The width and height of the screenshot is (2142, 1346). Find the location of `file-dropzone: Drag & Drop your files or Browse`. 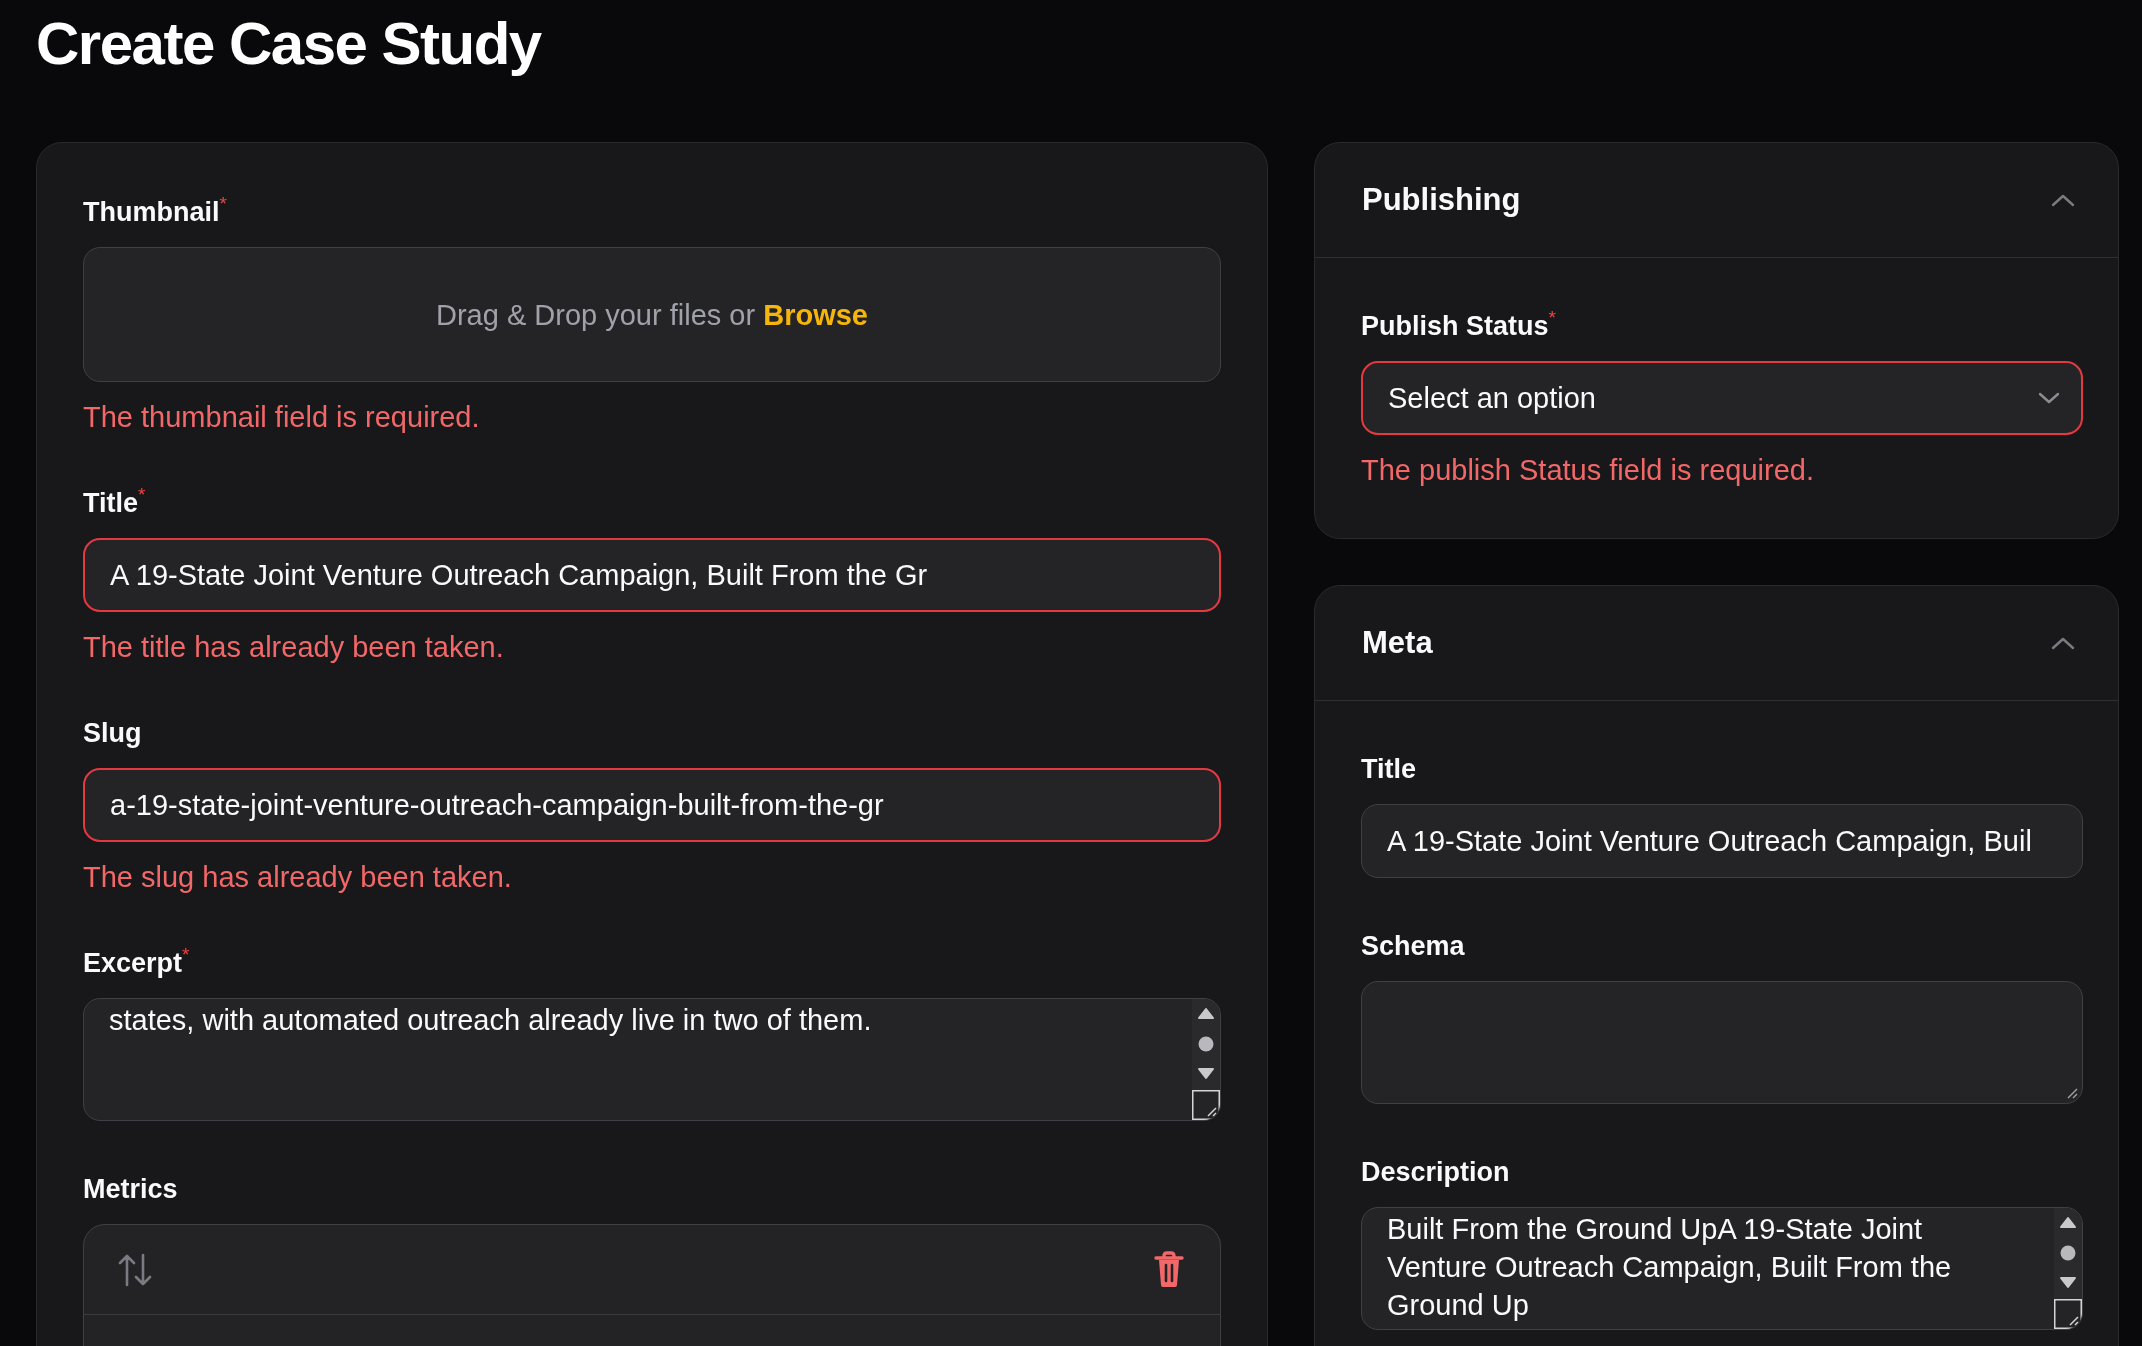

file-dropzone: Drag & Drop your files or Browse is located at coordinates (652, 314).